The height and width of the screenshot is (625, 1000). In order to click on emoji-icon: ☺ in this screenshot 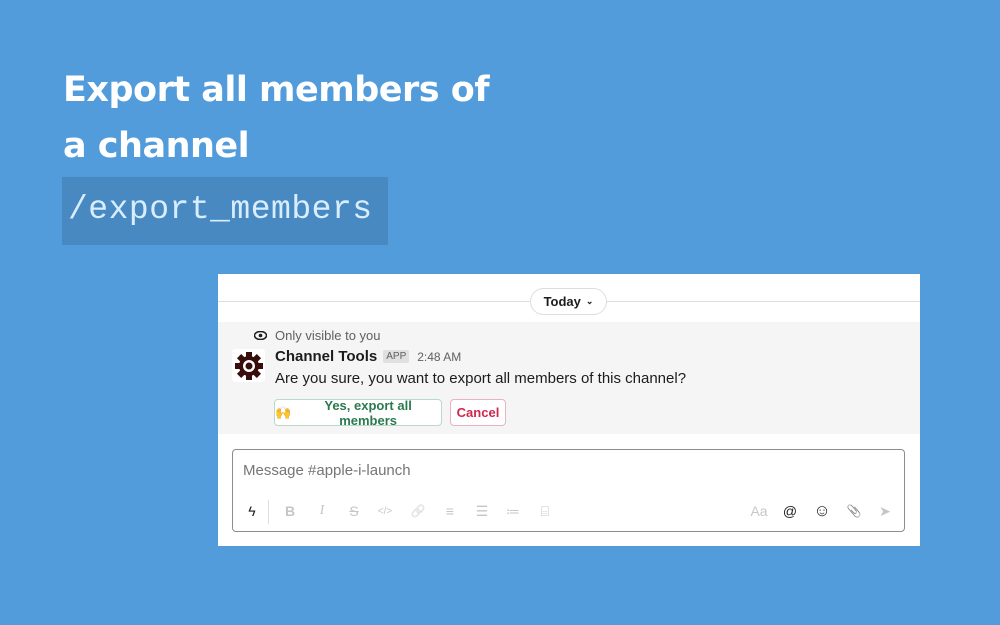, I will do `click(822, 511)`.